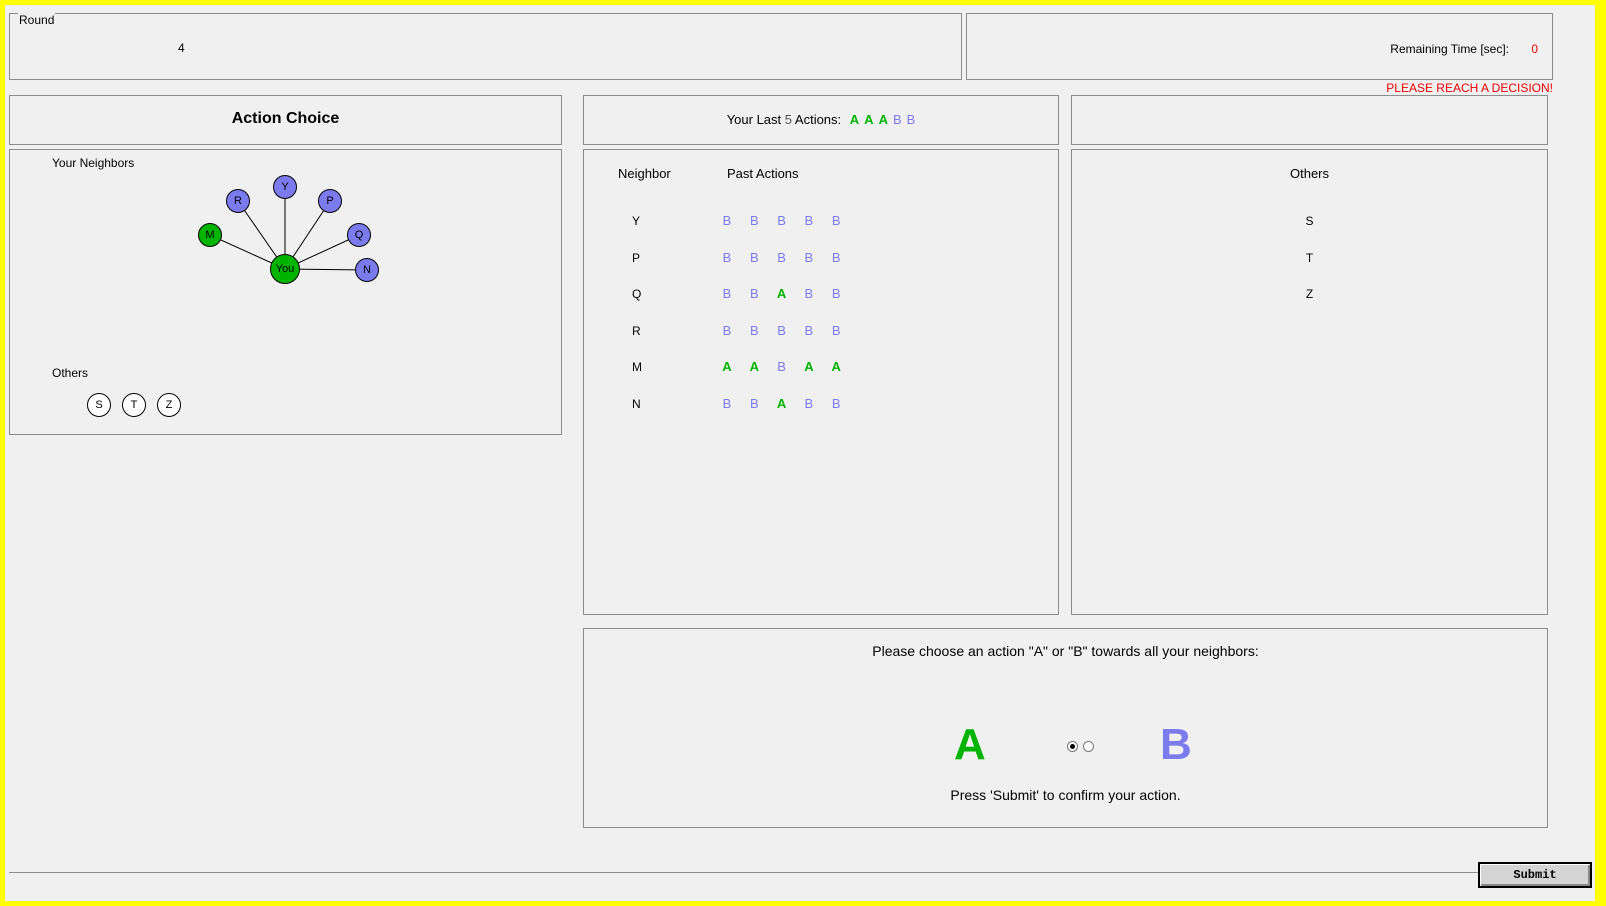 Image resolution: width=1606 pixels, height=906 pixels. What do you see at coordinates (367, 270) in the screenshot?
I see `neighbor-node-n: N` at bounding box center [367, 270].